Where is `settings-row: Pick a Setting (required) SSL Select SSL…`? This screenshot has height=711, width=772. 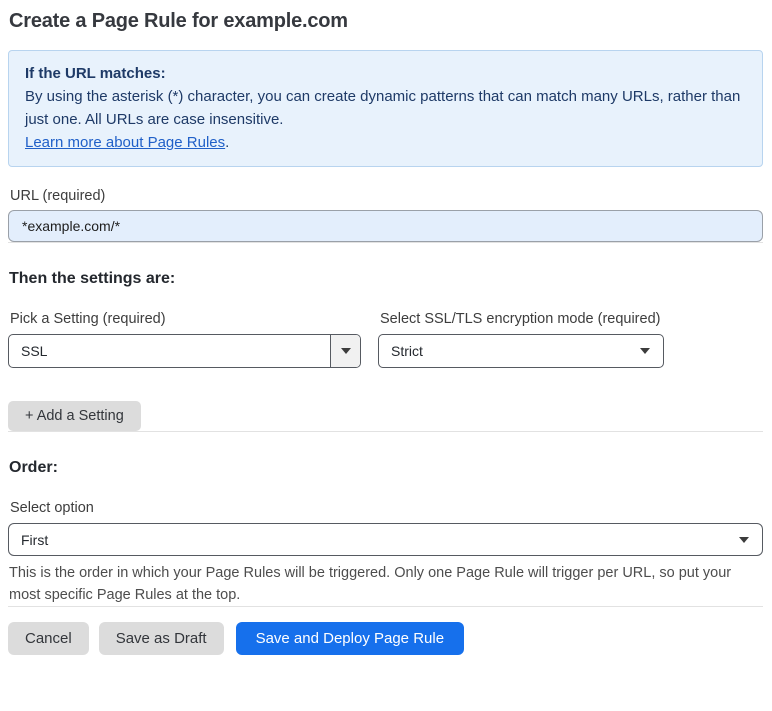 settings-row: Pick a Setting (required) SSL Select SSL… is located at coordinates (385, 339).